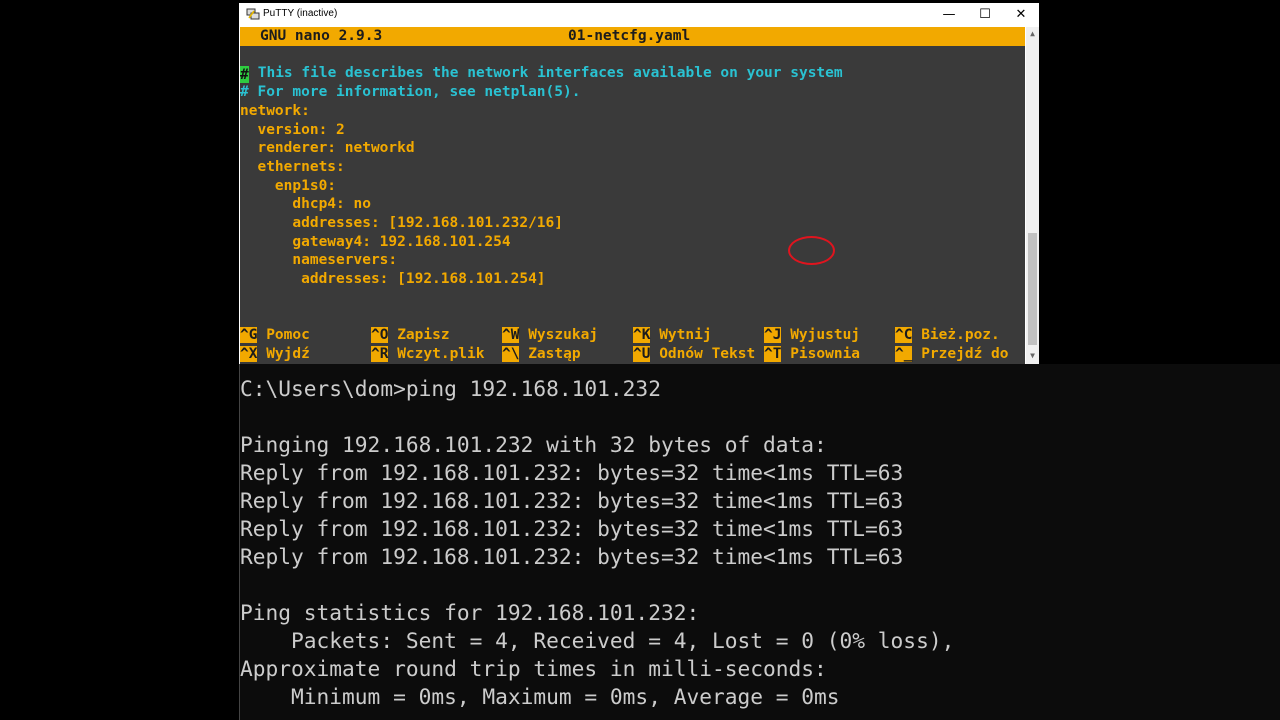 The height and width of the screenshot is (720, 1280). I want to click on shortcut-key: ^U, so click(642, 354).